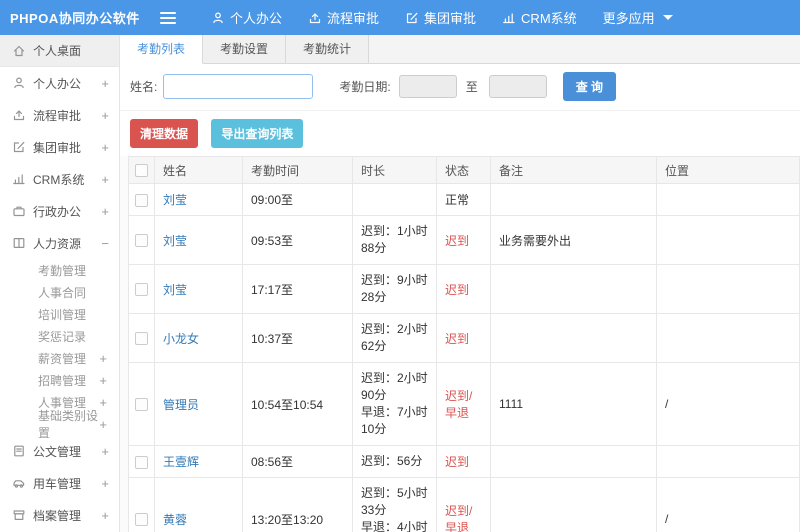 The height and width of the screenshot is (532, 800). What do you see at coordinates (59, 51) in the screenshot?
I see `sidebar-item-personal-desktop: 个人桌面` at bounding box center [59, 51].